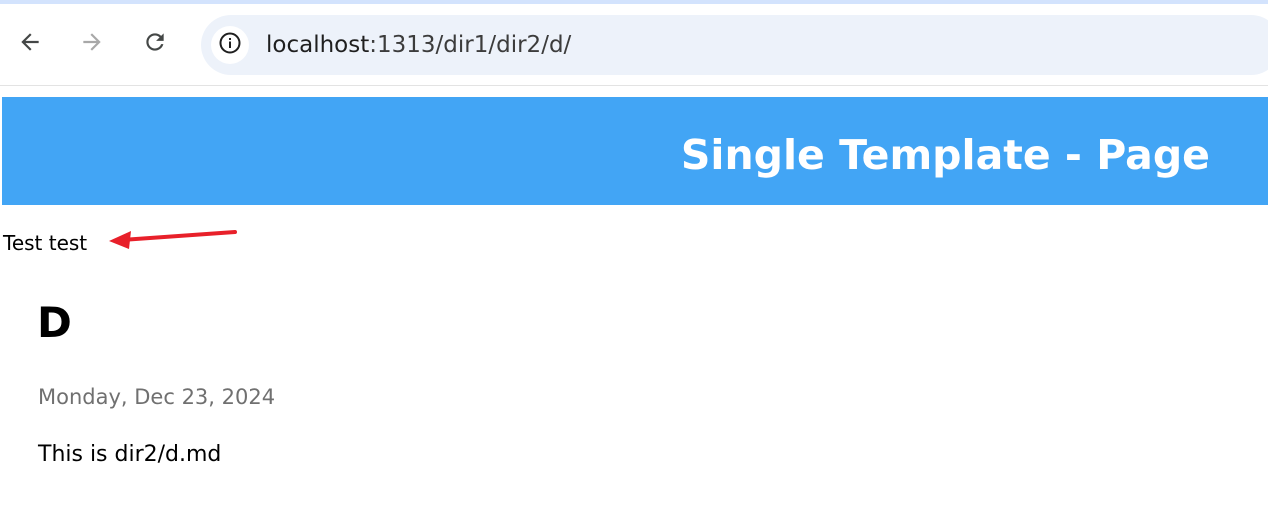  I want to click on test-text: Test test, so click(45, 243).